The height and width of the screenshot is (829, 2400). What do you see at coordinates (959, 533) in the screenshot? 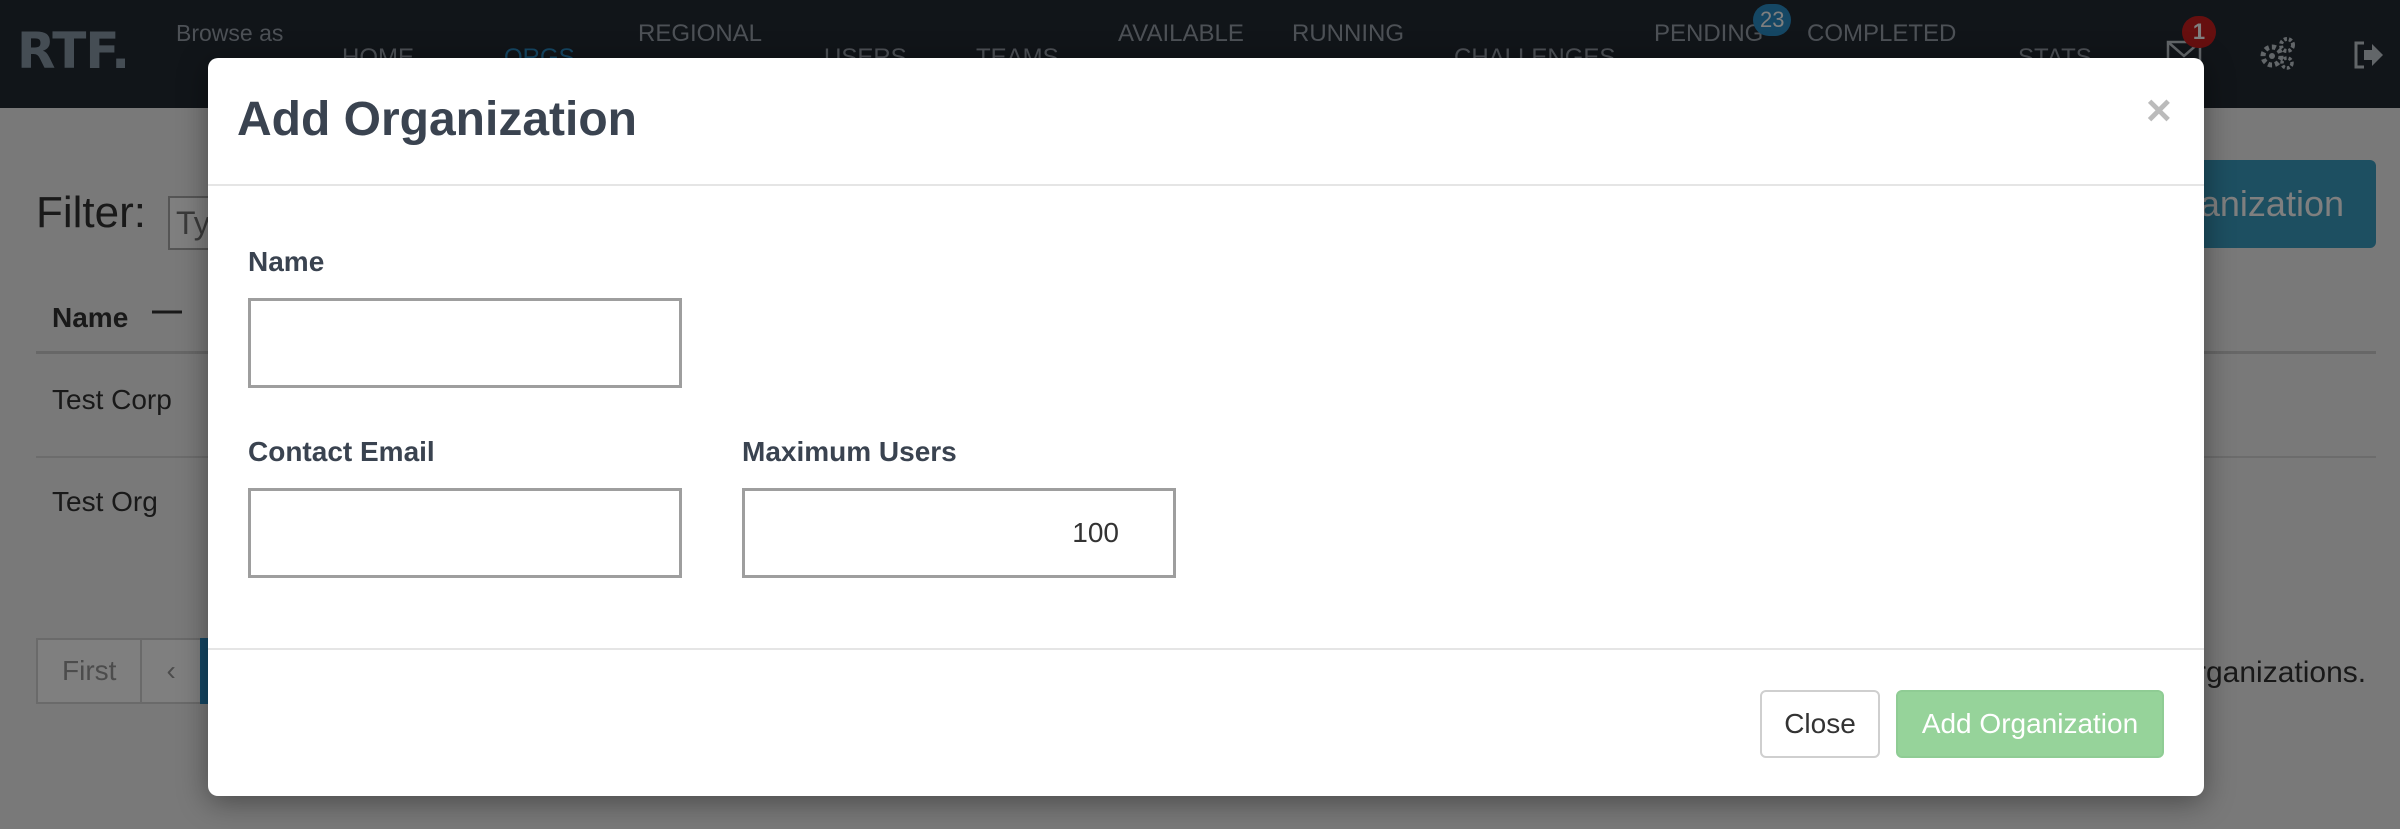
I see `maximum-users-input` at bounding box center [959, 533].